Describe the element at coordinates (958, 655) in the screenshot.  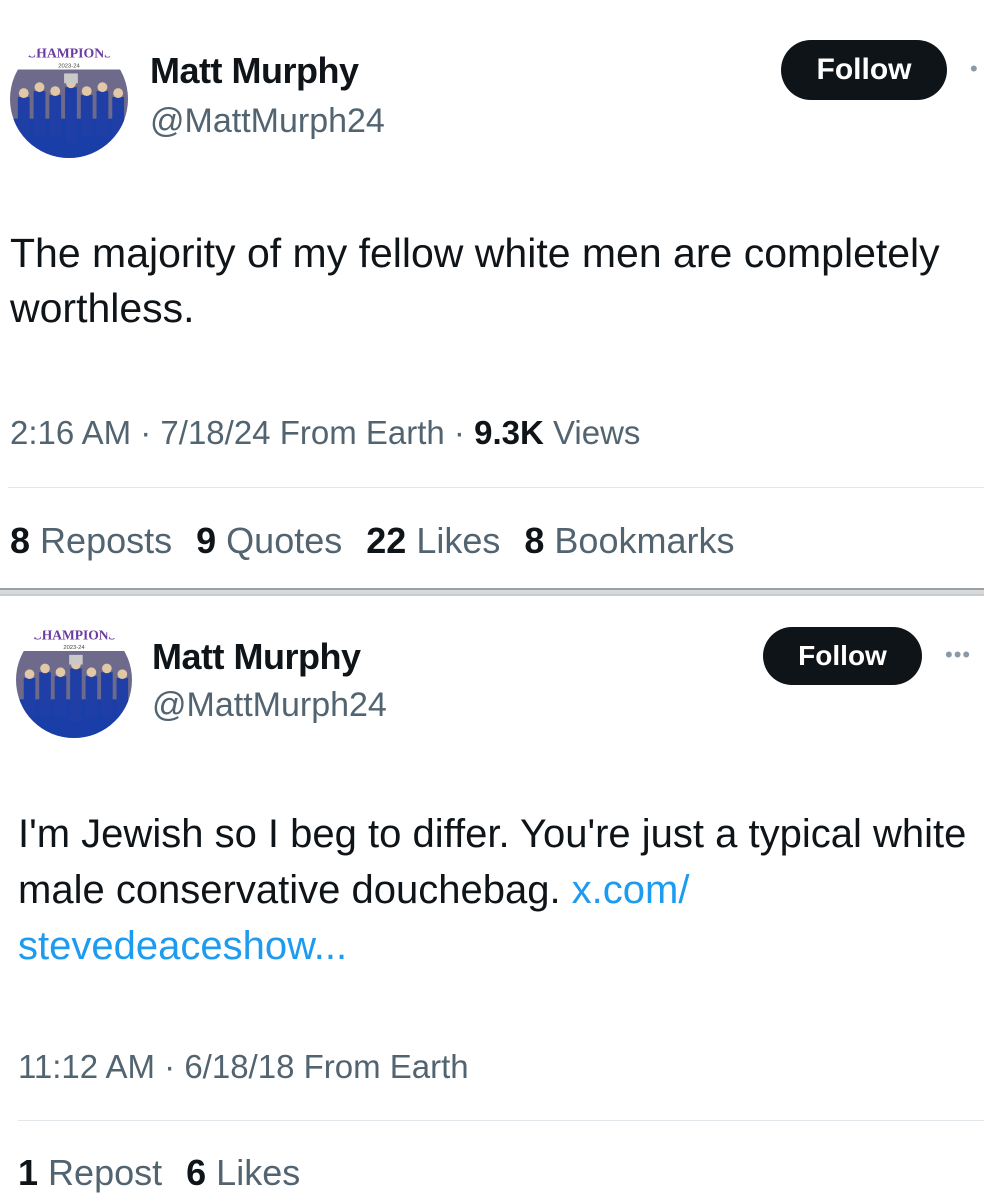
I see `more-dots-icon: •••` at that location.